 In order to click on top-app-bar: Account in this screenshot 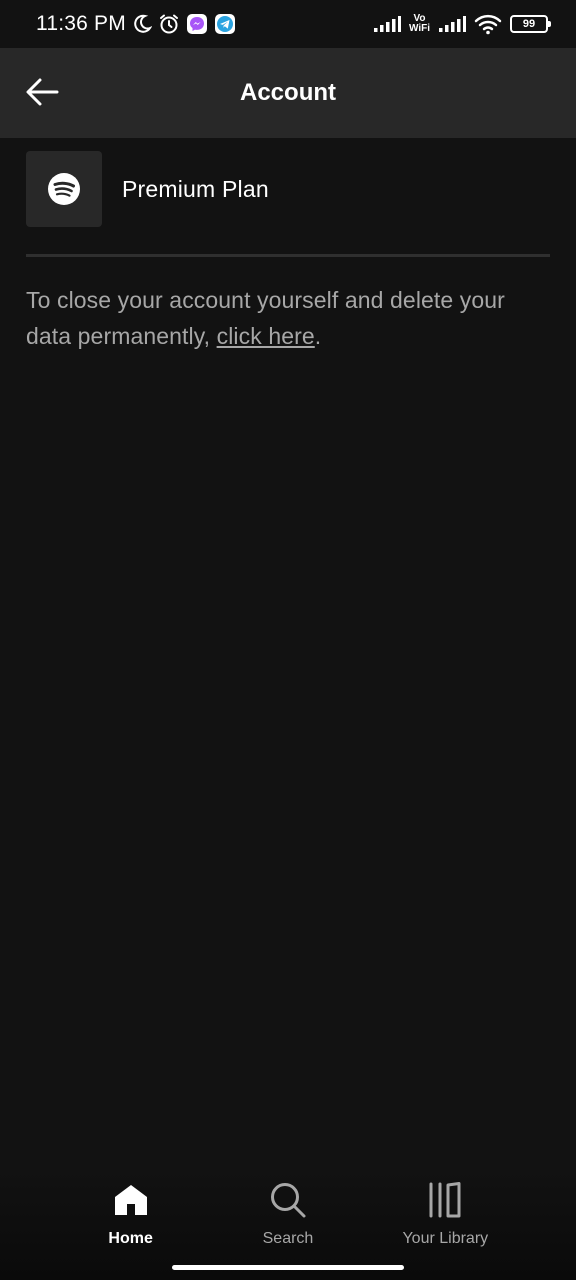, I will do `click(288, 93)`.